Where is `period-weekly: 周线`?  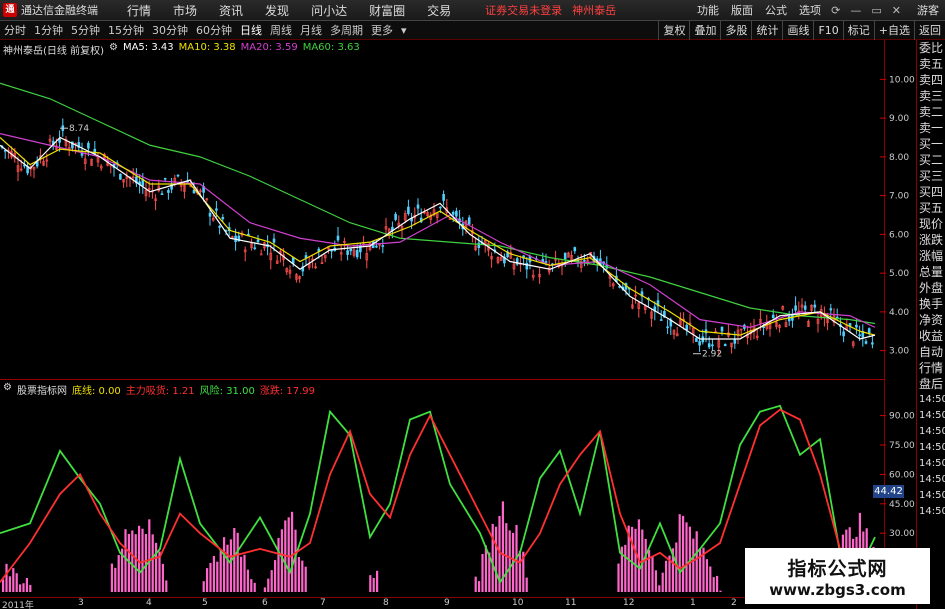 period-weekly: 周线 is located at coordinates (281, 30).